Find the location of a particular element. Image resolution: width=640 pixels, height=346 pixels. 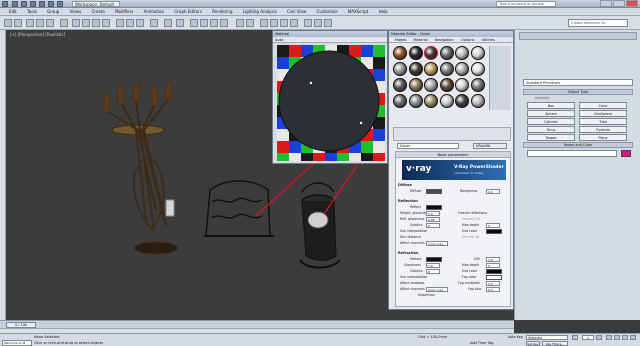

refraction-exit-color-swatch is located at coordinates (494, 271).